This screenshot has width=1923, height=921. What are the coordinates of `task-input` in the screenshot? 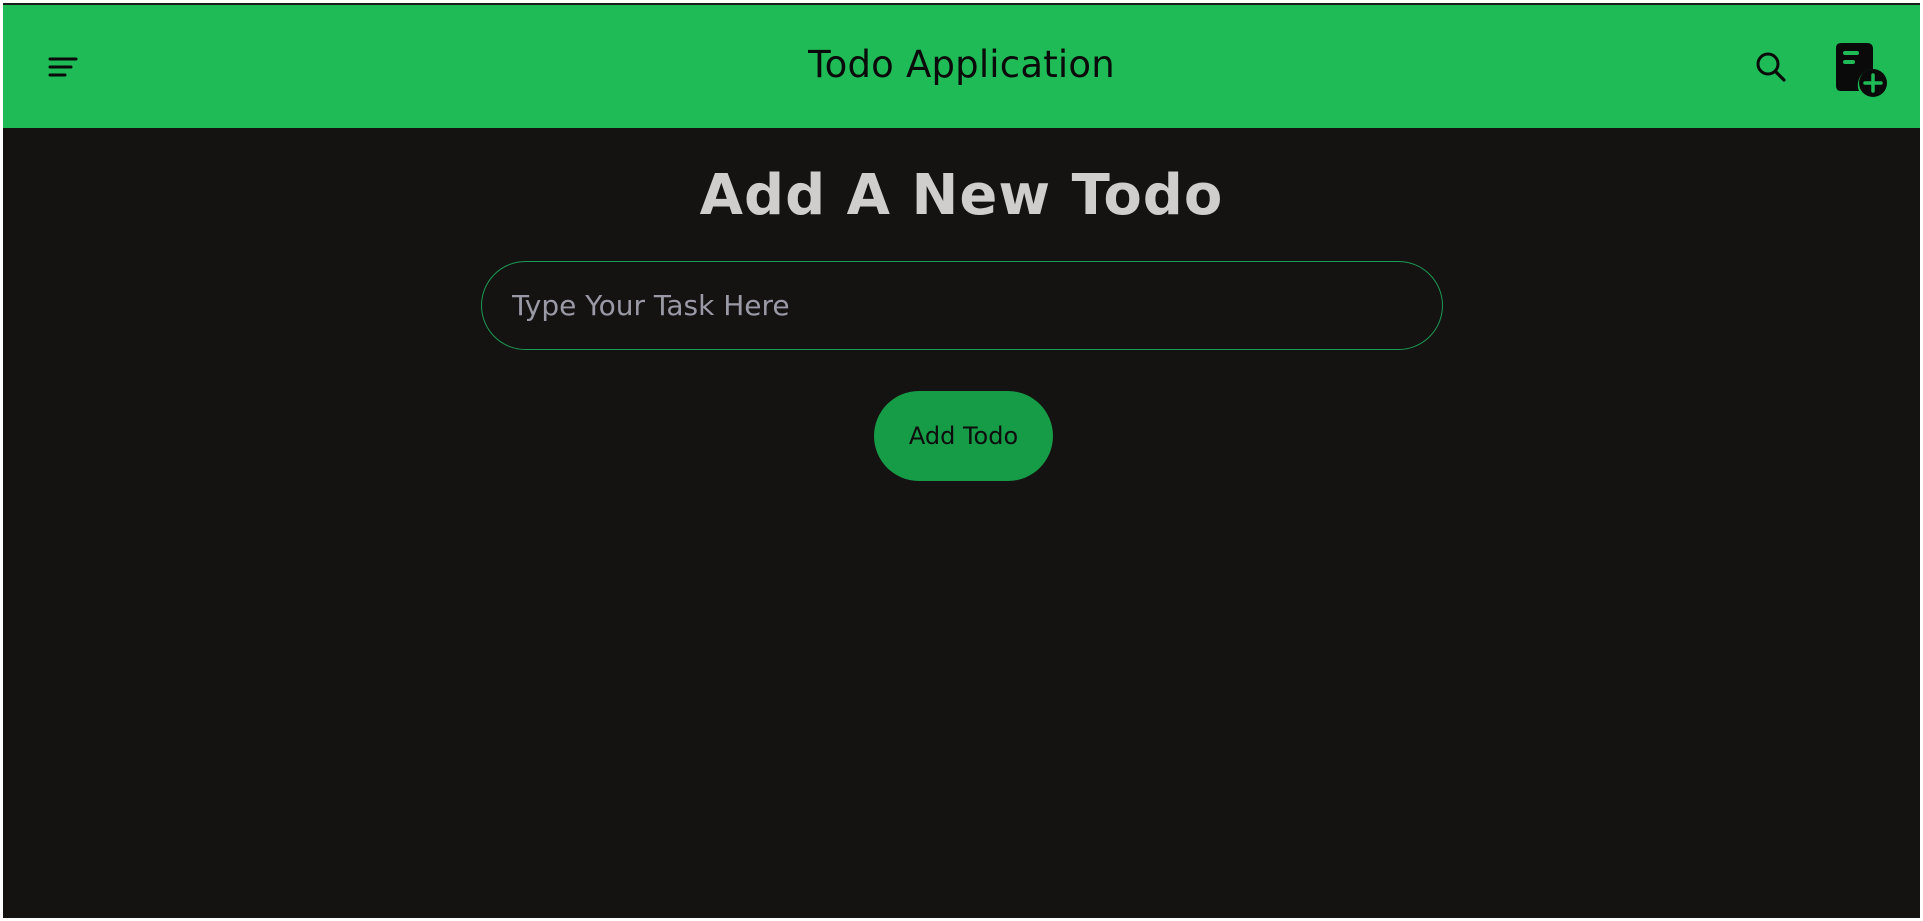 It's located at (962, 305).